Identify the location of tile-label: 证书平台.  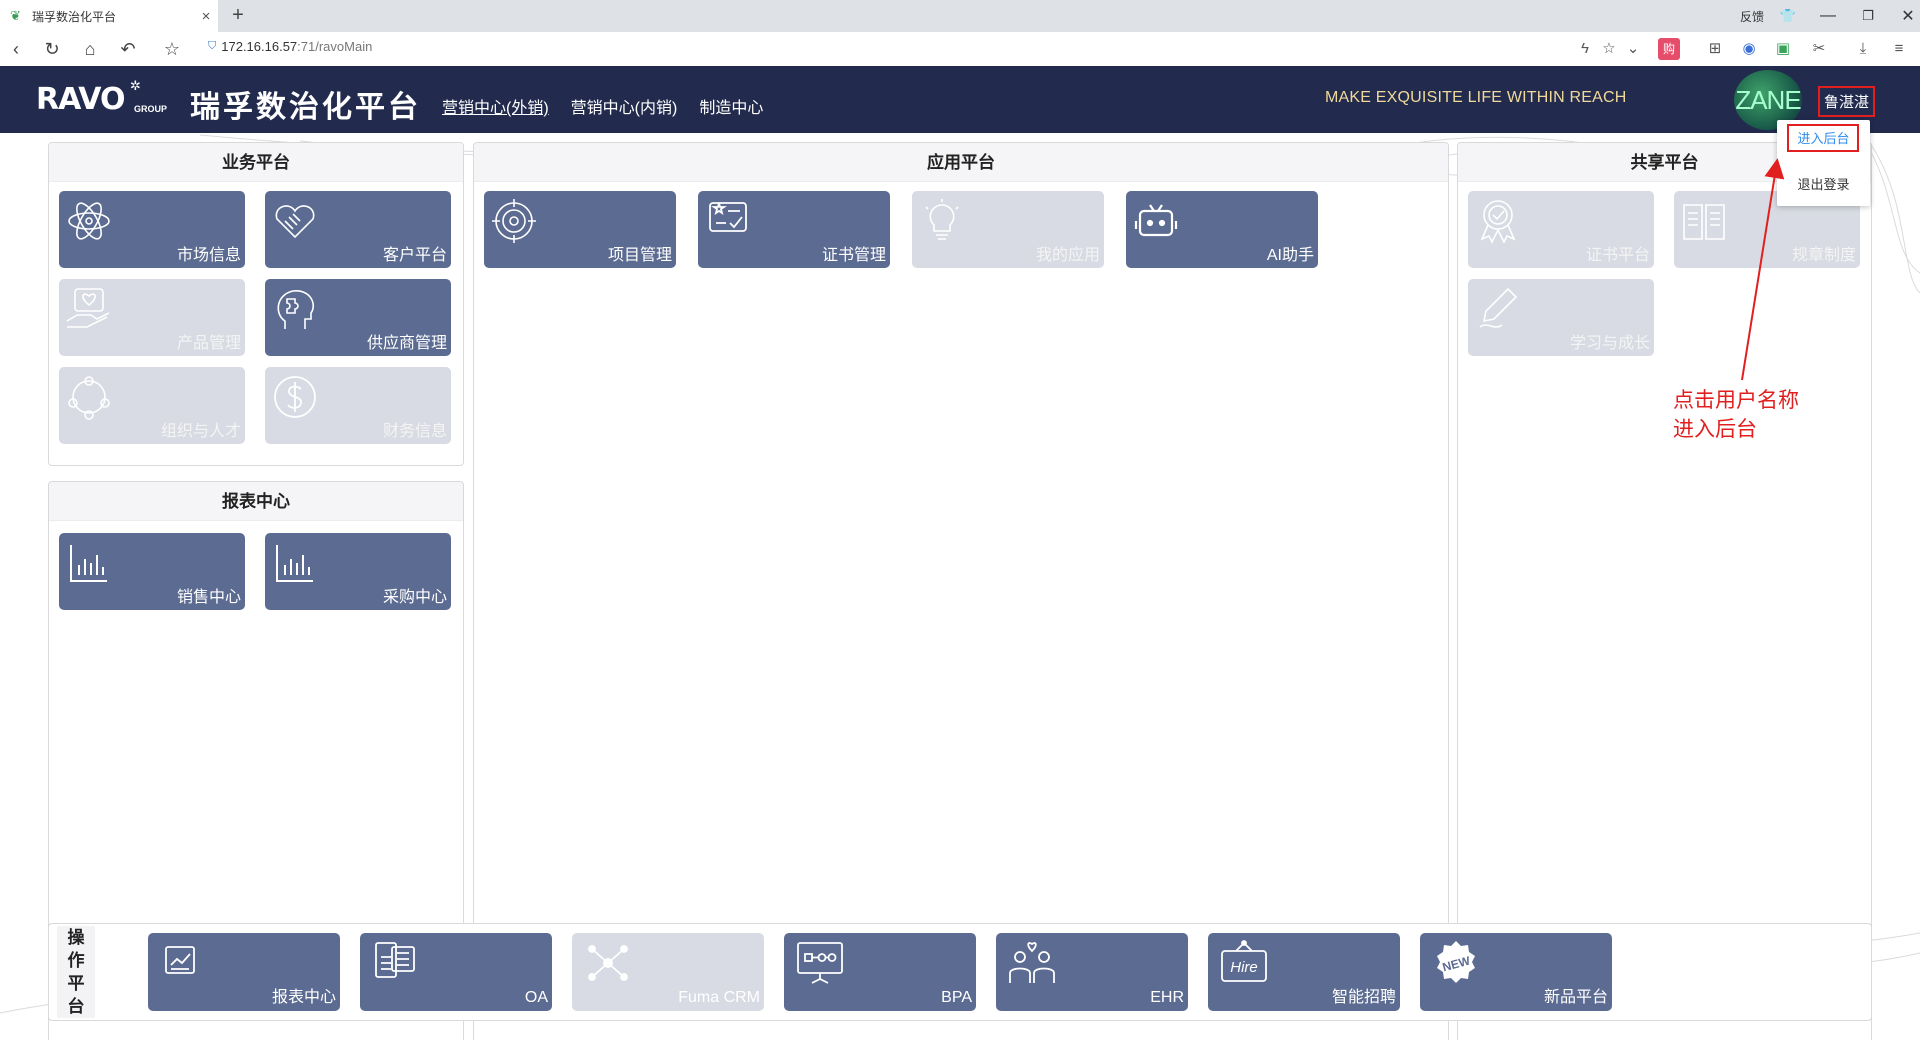
(1617, 255).